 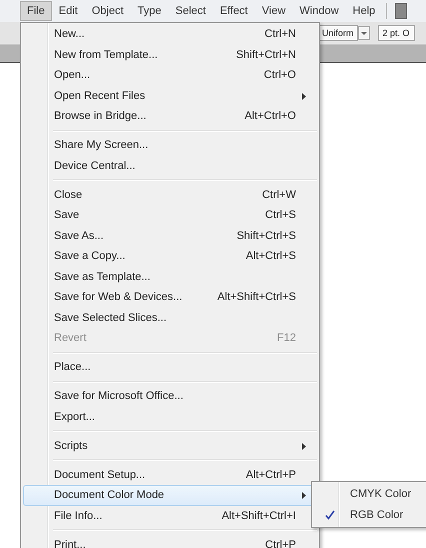 I want to click on menu-item: Save a Copy... Alt+Ctrl+S, so click(x=170, y=256).